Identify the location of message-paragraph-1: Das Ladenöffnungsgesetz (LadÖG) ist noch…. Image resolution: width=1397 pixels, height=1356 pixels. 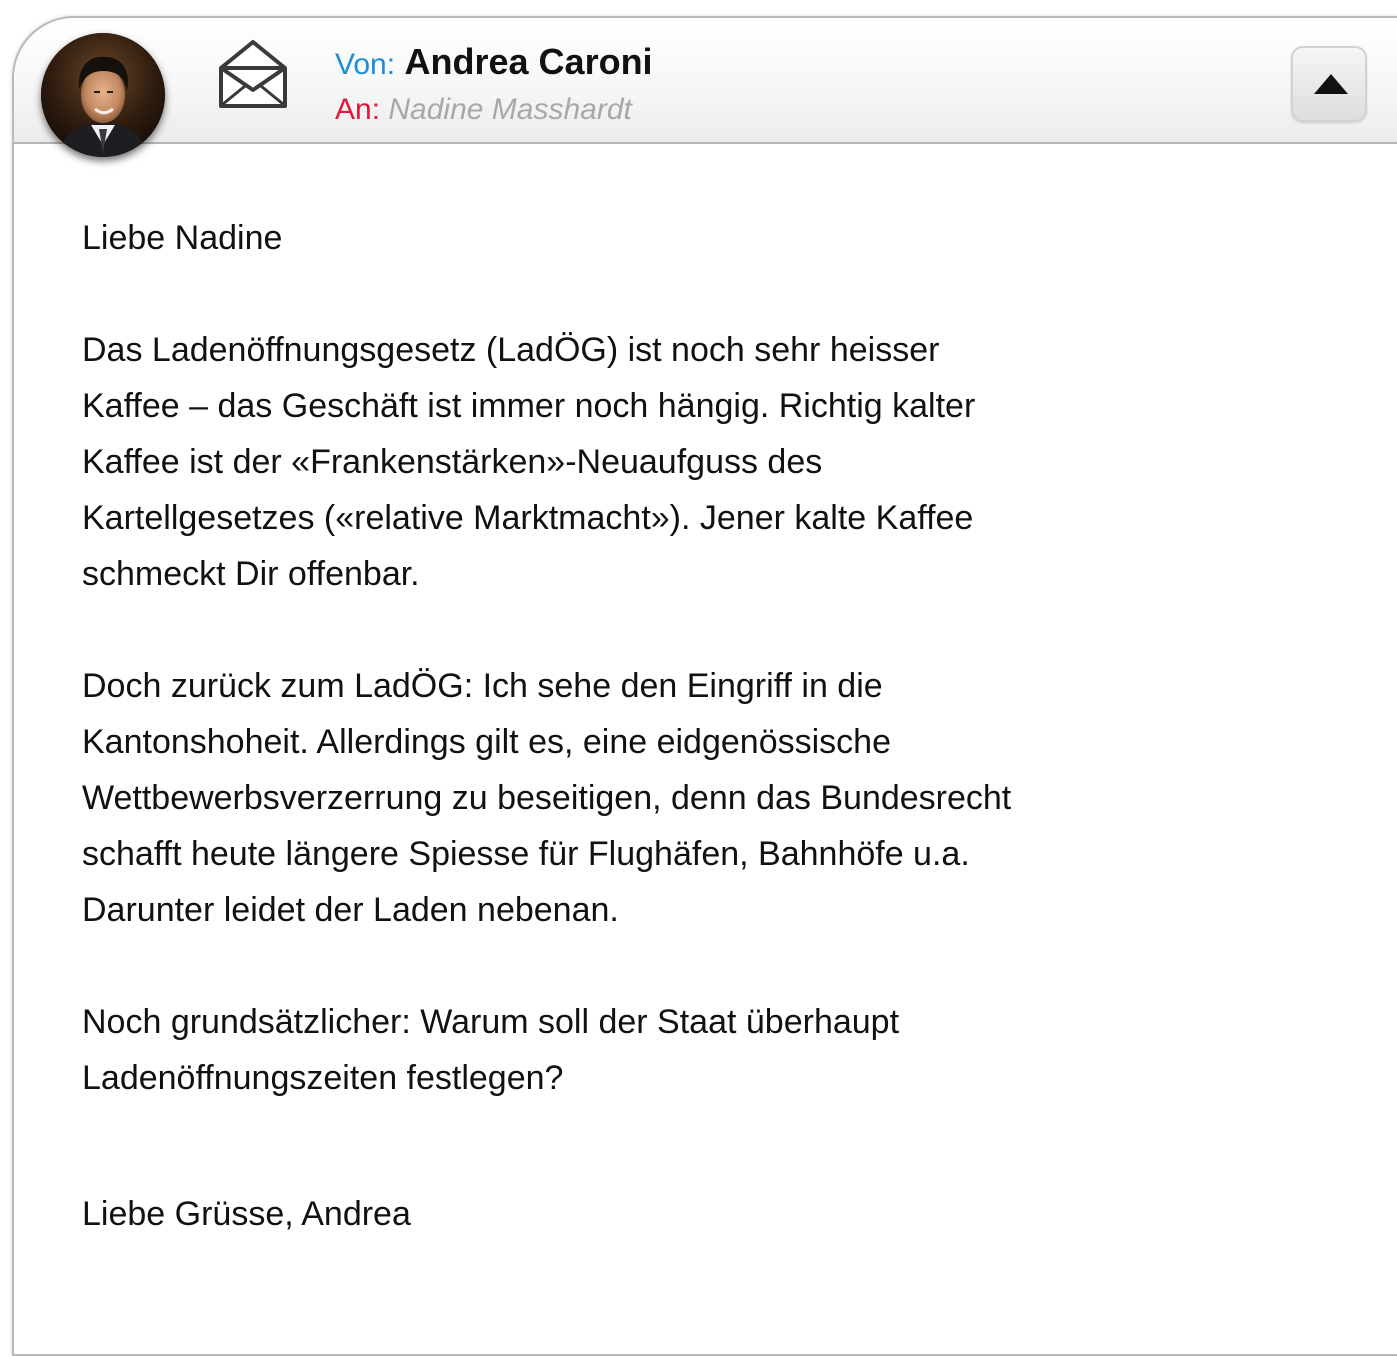
(529, 462).